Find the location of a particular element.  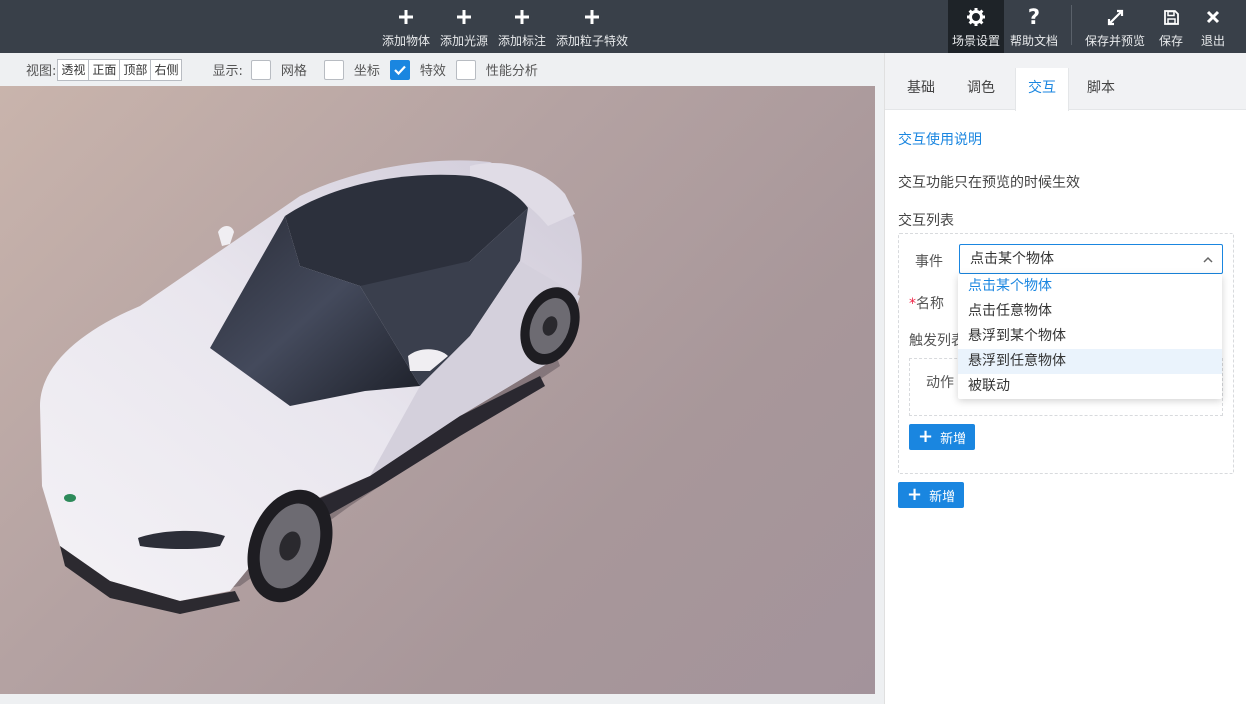

dropdown-option: 点击任意物体 is located at coordinates (1090, 311).